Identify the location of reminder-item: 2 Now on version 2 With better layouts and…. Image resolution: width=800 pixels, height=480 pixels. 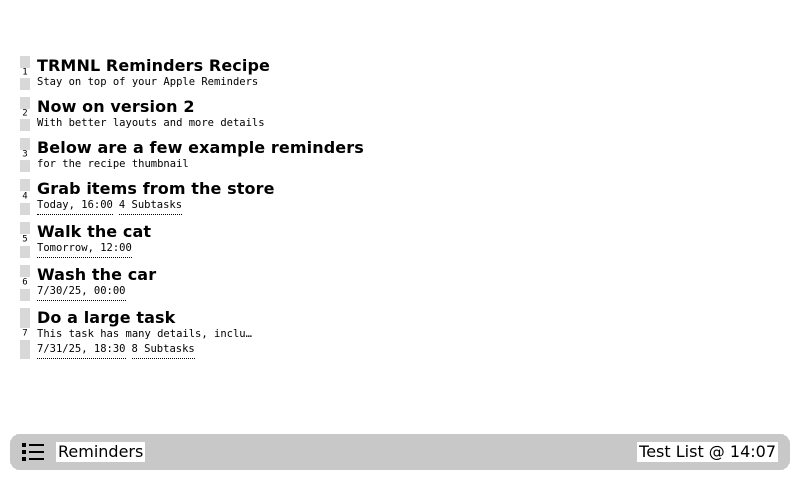
(400, 114).